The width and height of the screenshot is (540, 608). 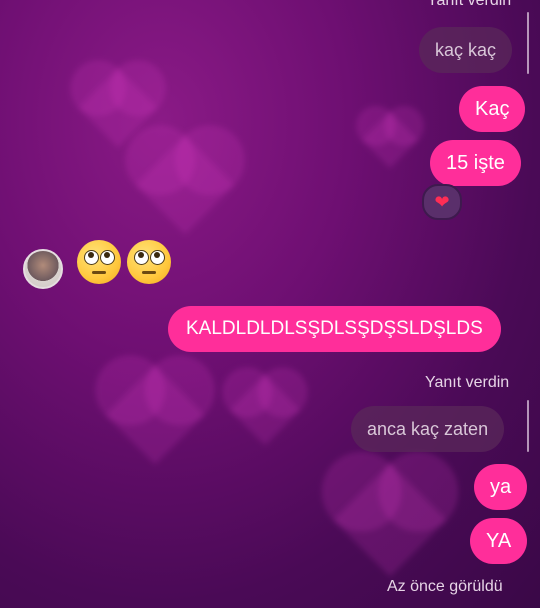 What do you see at coordinates (467, 382) in the screenshot?
I see `reply-label: Yanıt verdin` at bounding box center [467, 382].